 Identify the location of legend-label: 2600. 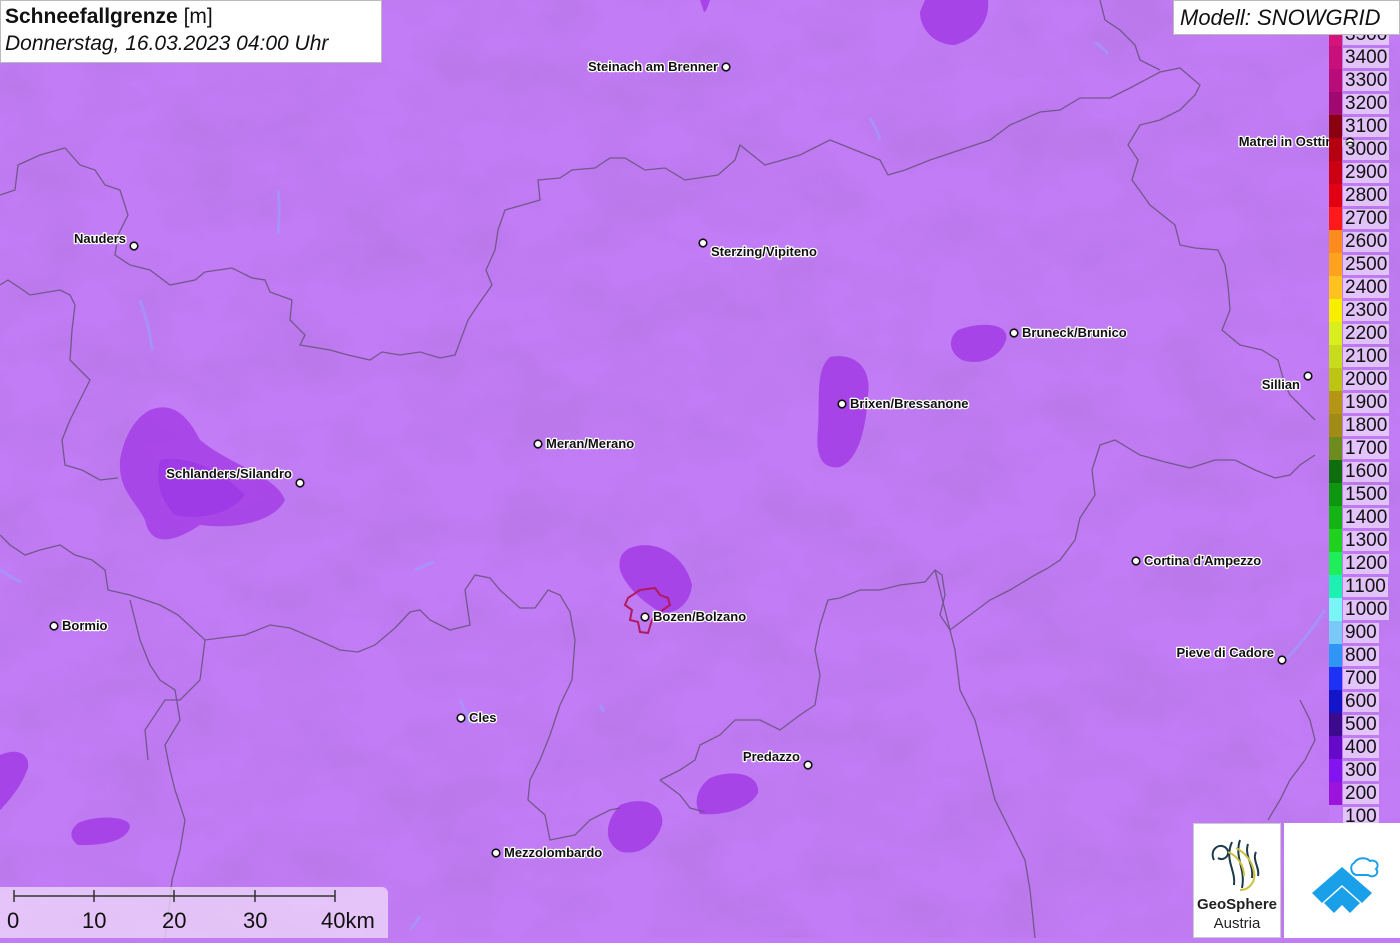
(1366, 241).